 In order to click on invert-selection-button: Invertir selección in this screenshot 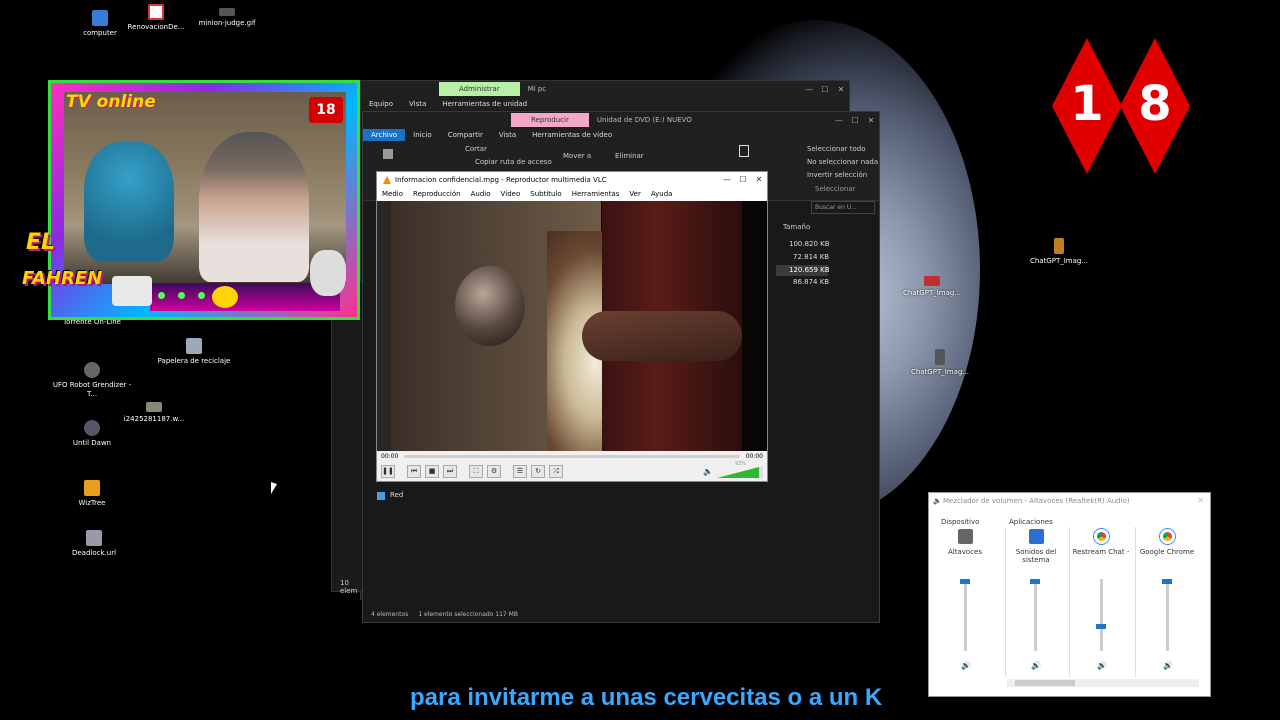, I will do `click(837, 175)`.